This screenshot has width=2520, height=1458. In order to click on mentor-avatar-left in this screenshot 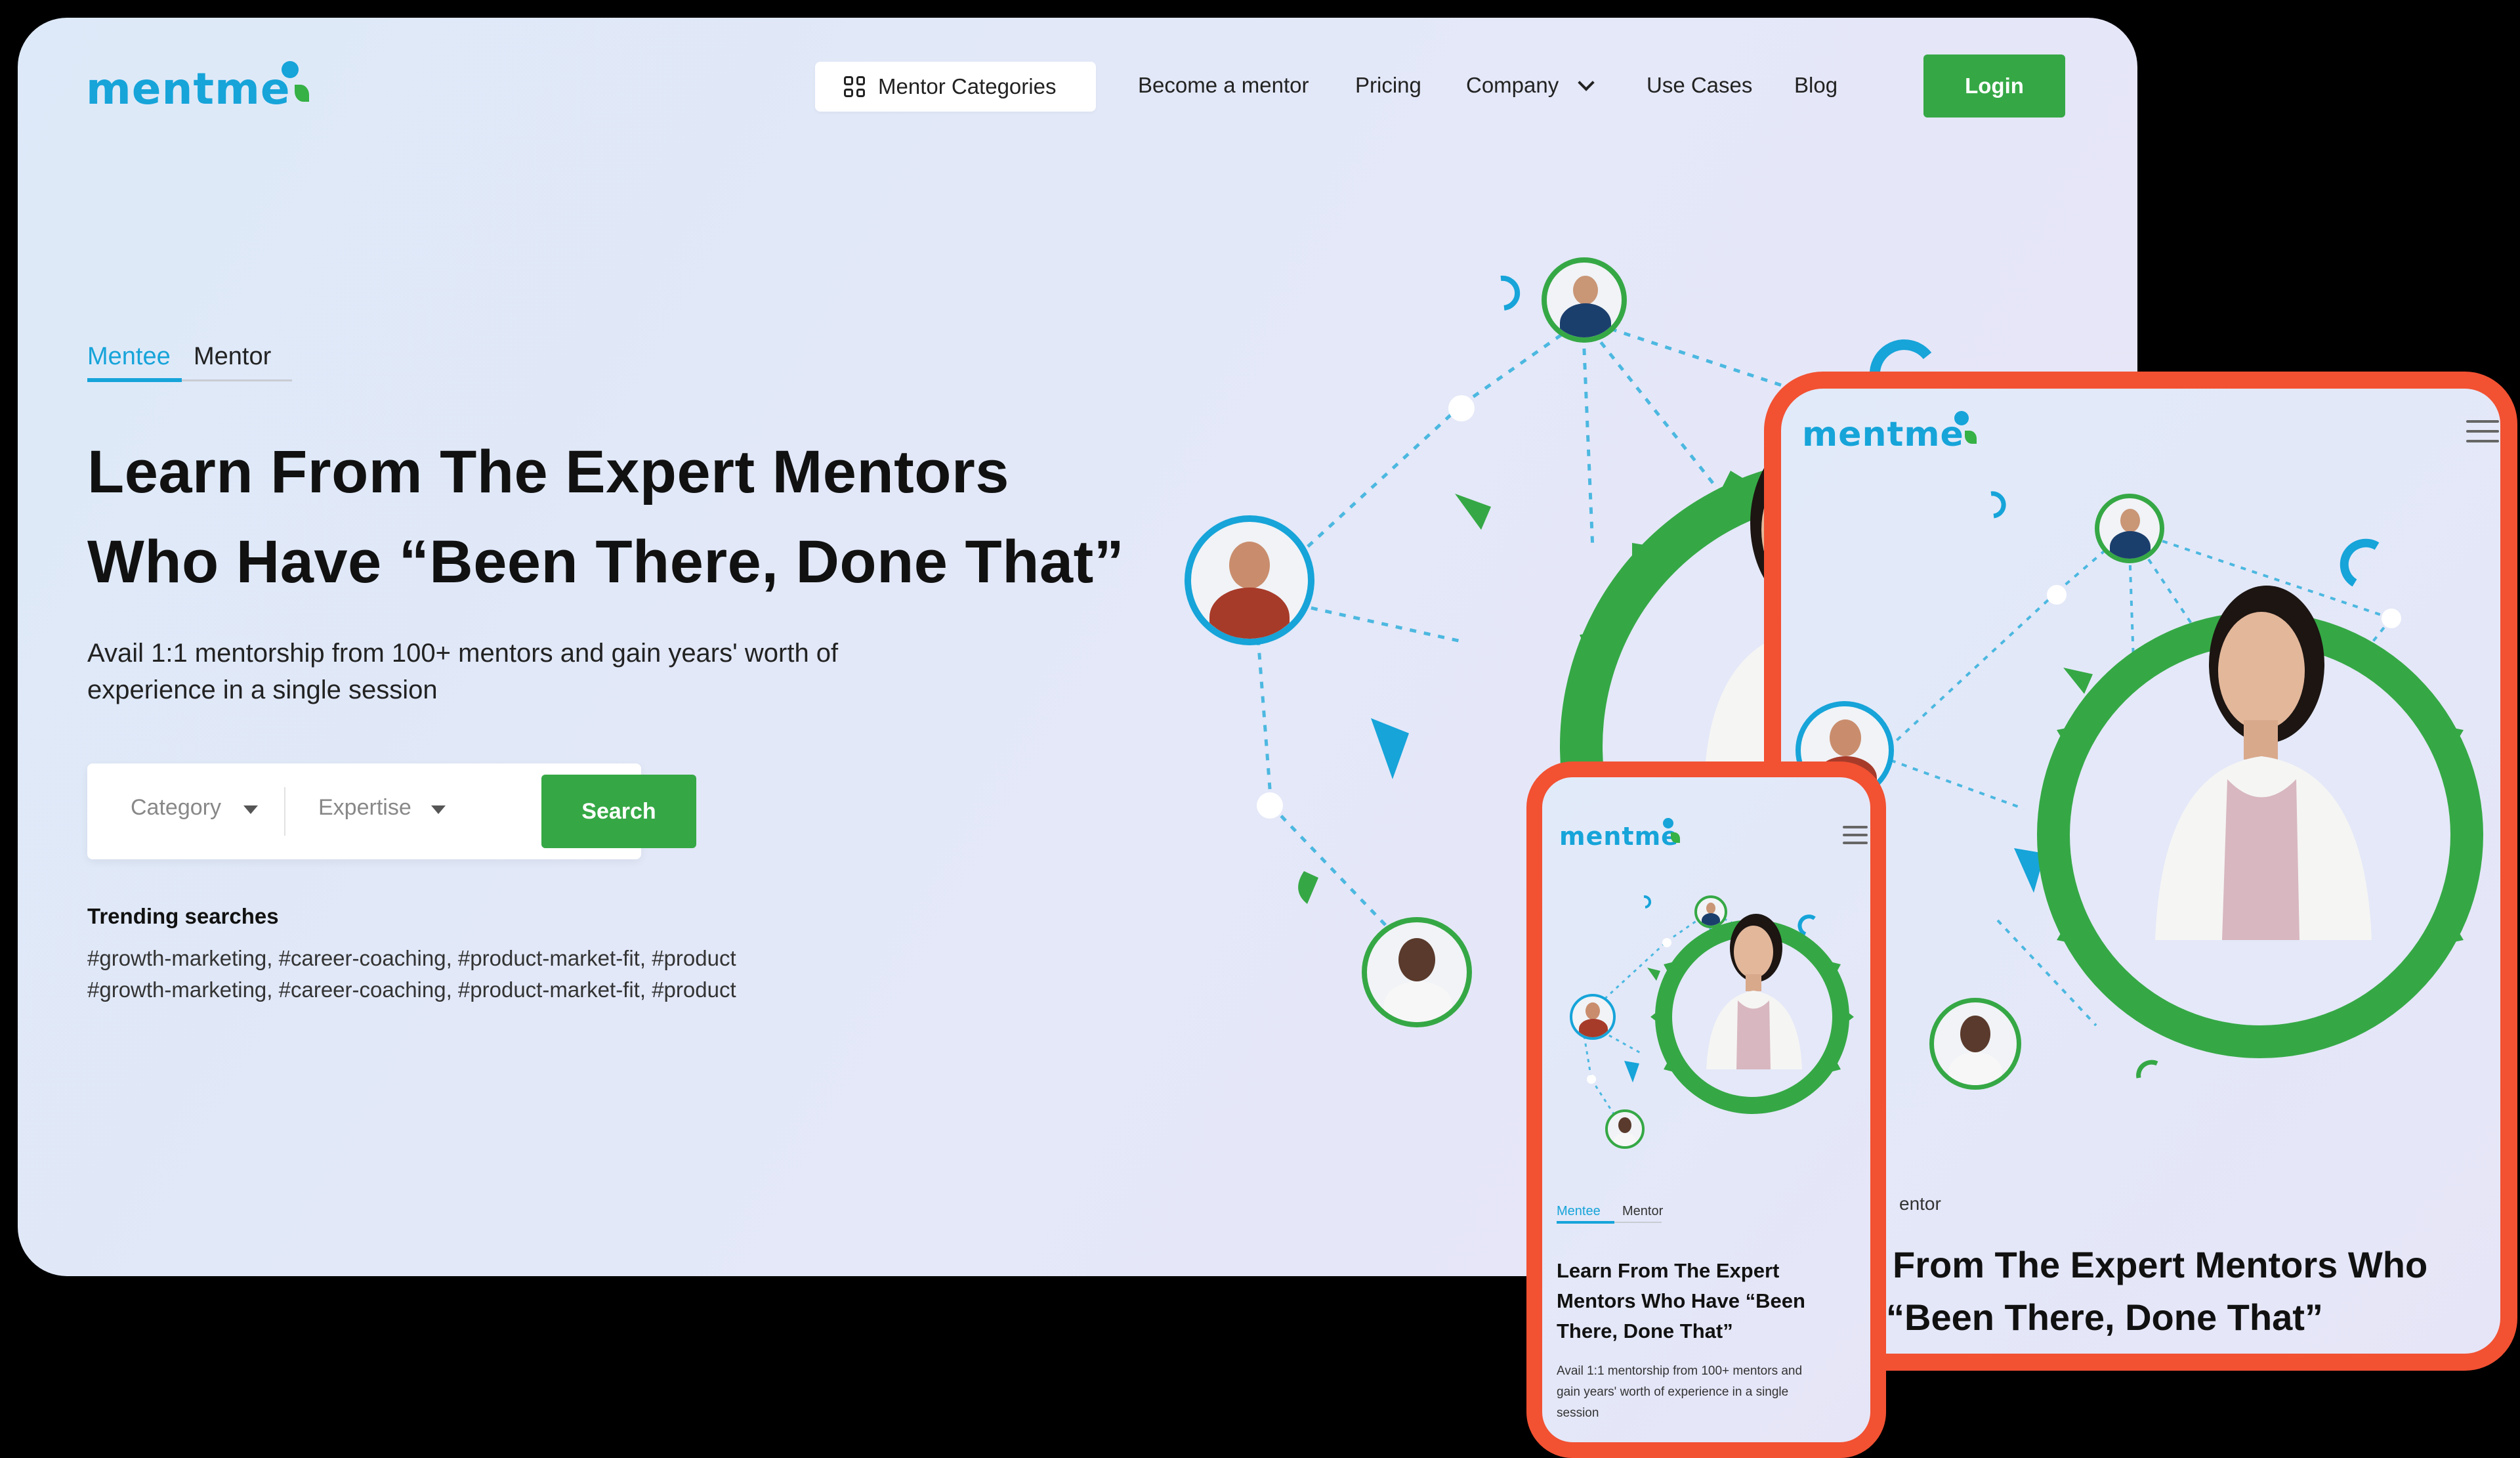, I will do `click(1593, 1017)`.